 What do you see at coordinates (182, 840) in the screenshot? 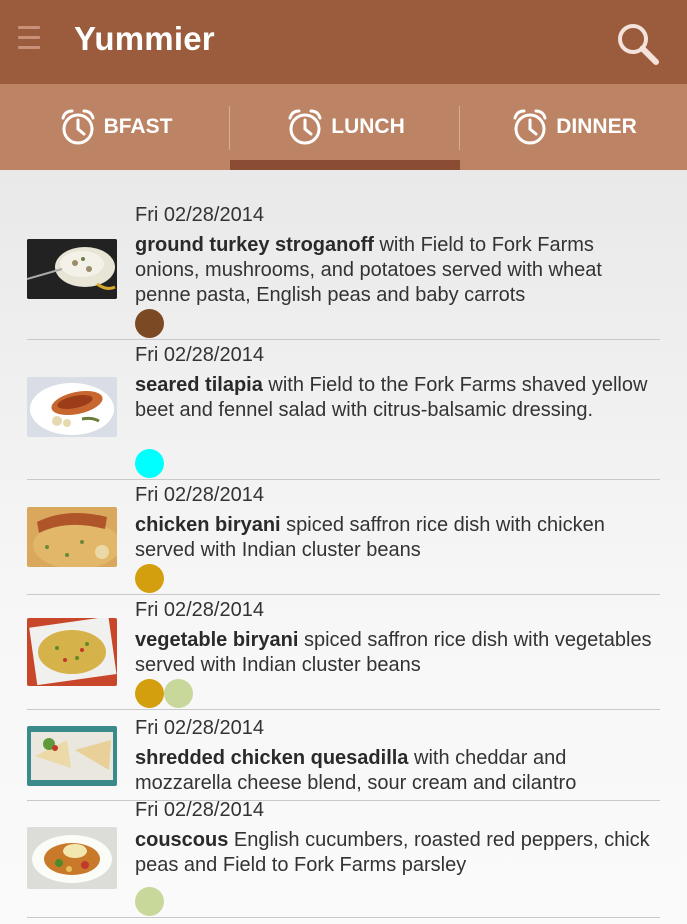
I see `meal-name: couscous` at bounding box center [182, 840].